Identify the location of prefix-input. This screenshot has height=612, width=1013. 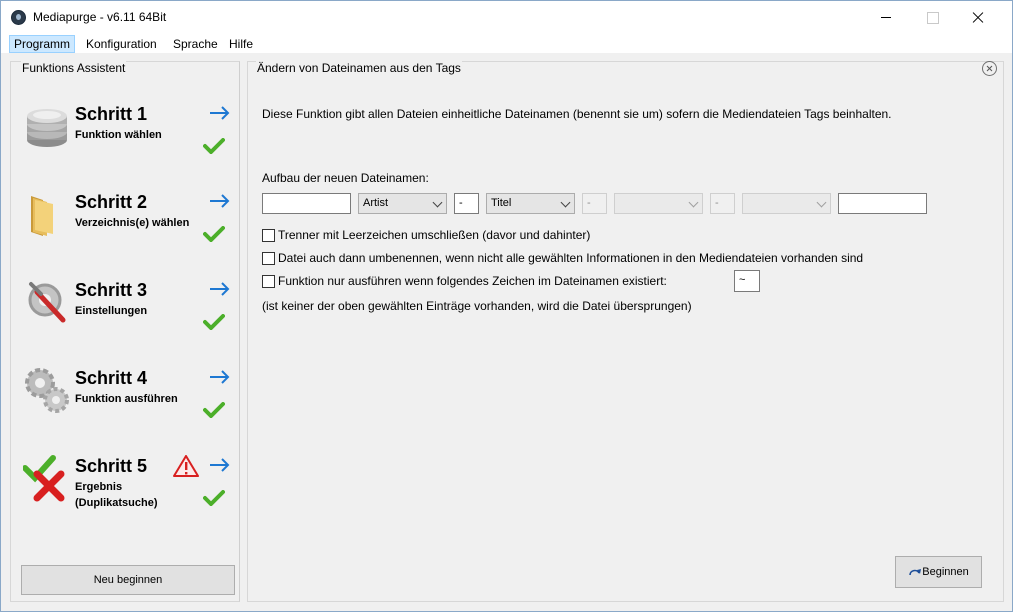
(306, 203).